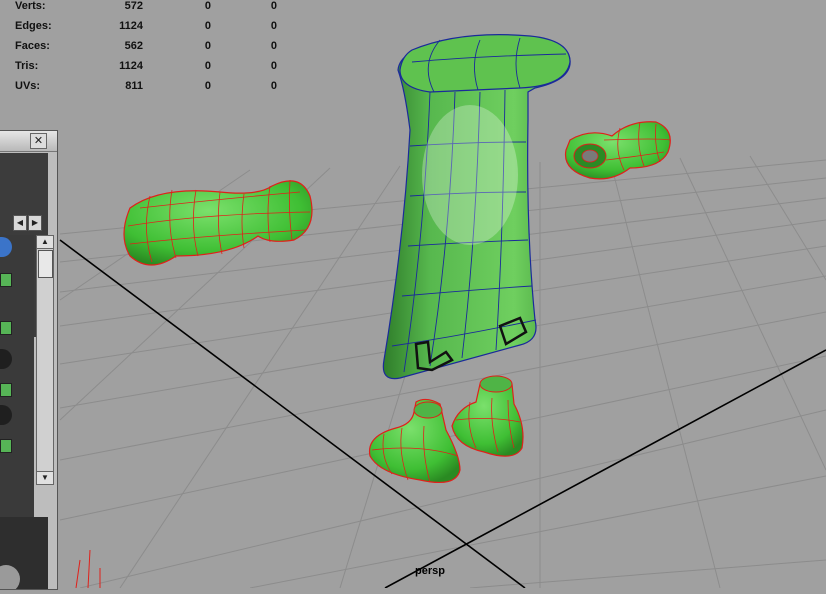 This screenshot has width=826, height=594. What do you see at coordinates (45, 242) in the screenshot?
I see `scroll-up-icon: ▲` at bounding box center [45, 242].